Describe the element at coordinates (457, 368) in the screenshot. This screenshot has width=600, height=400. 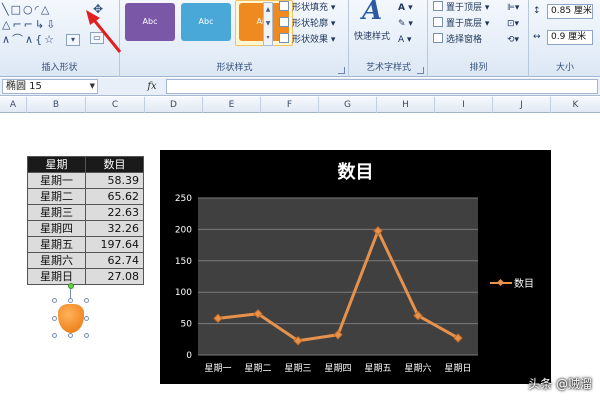
I see `x-tick-label: 星期日` at that location.